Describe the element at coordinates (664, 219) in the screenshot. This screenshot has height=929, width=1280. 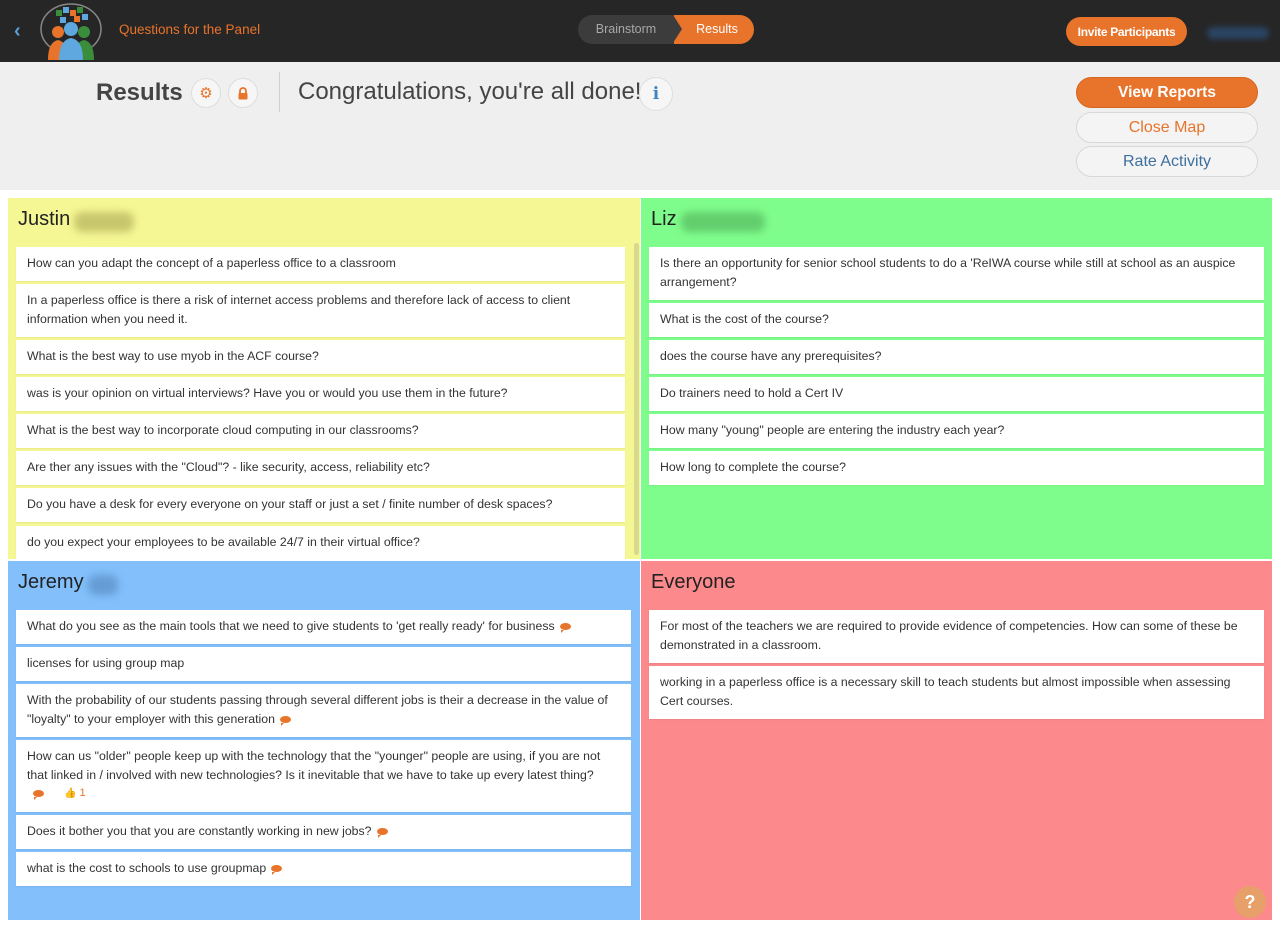
I see `panel-name: Liz` at that location.